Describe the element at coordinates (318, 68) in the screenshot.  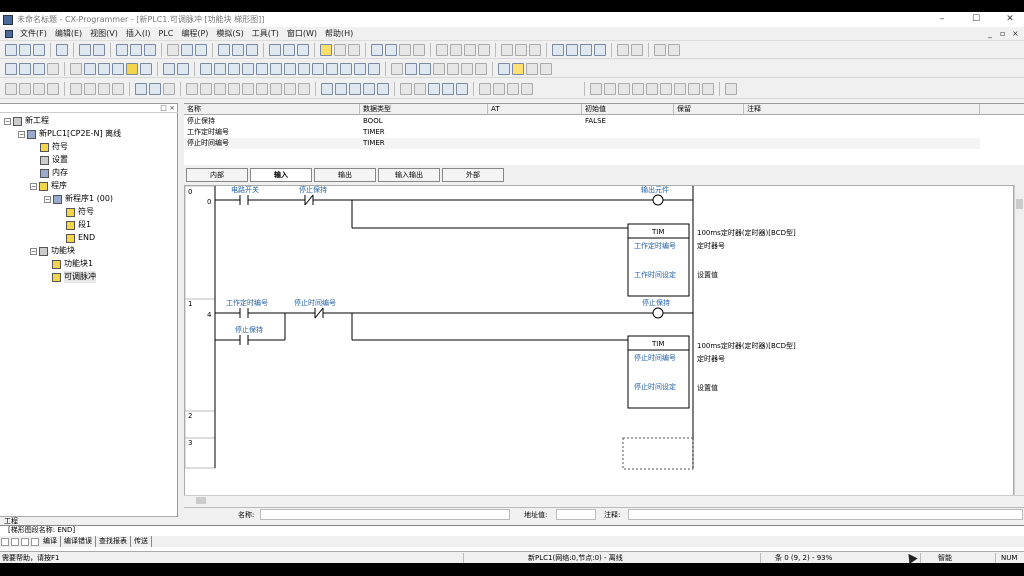
I see `coil-nc-icon` at that location.